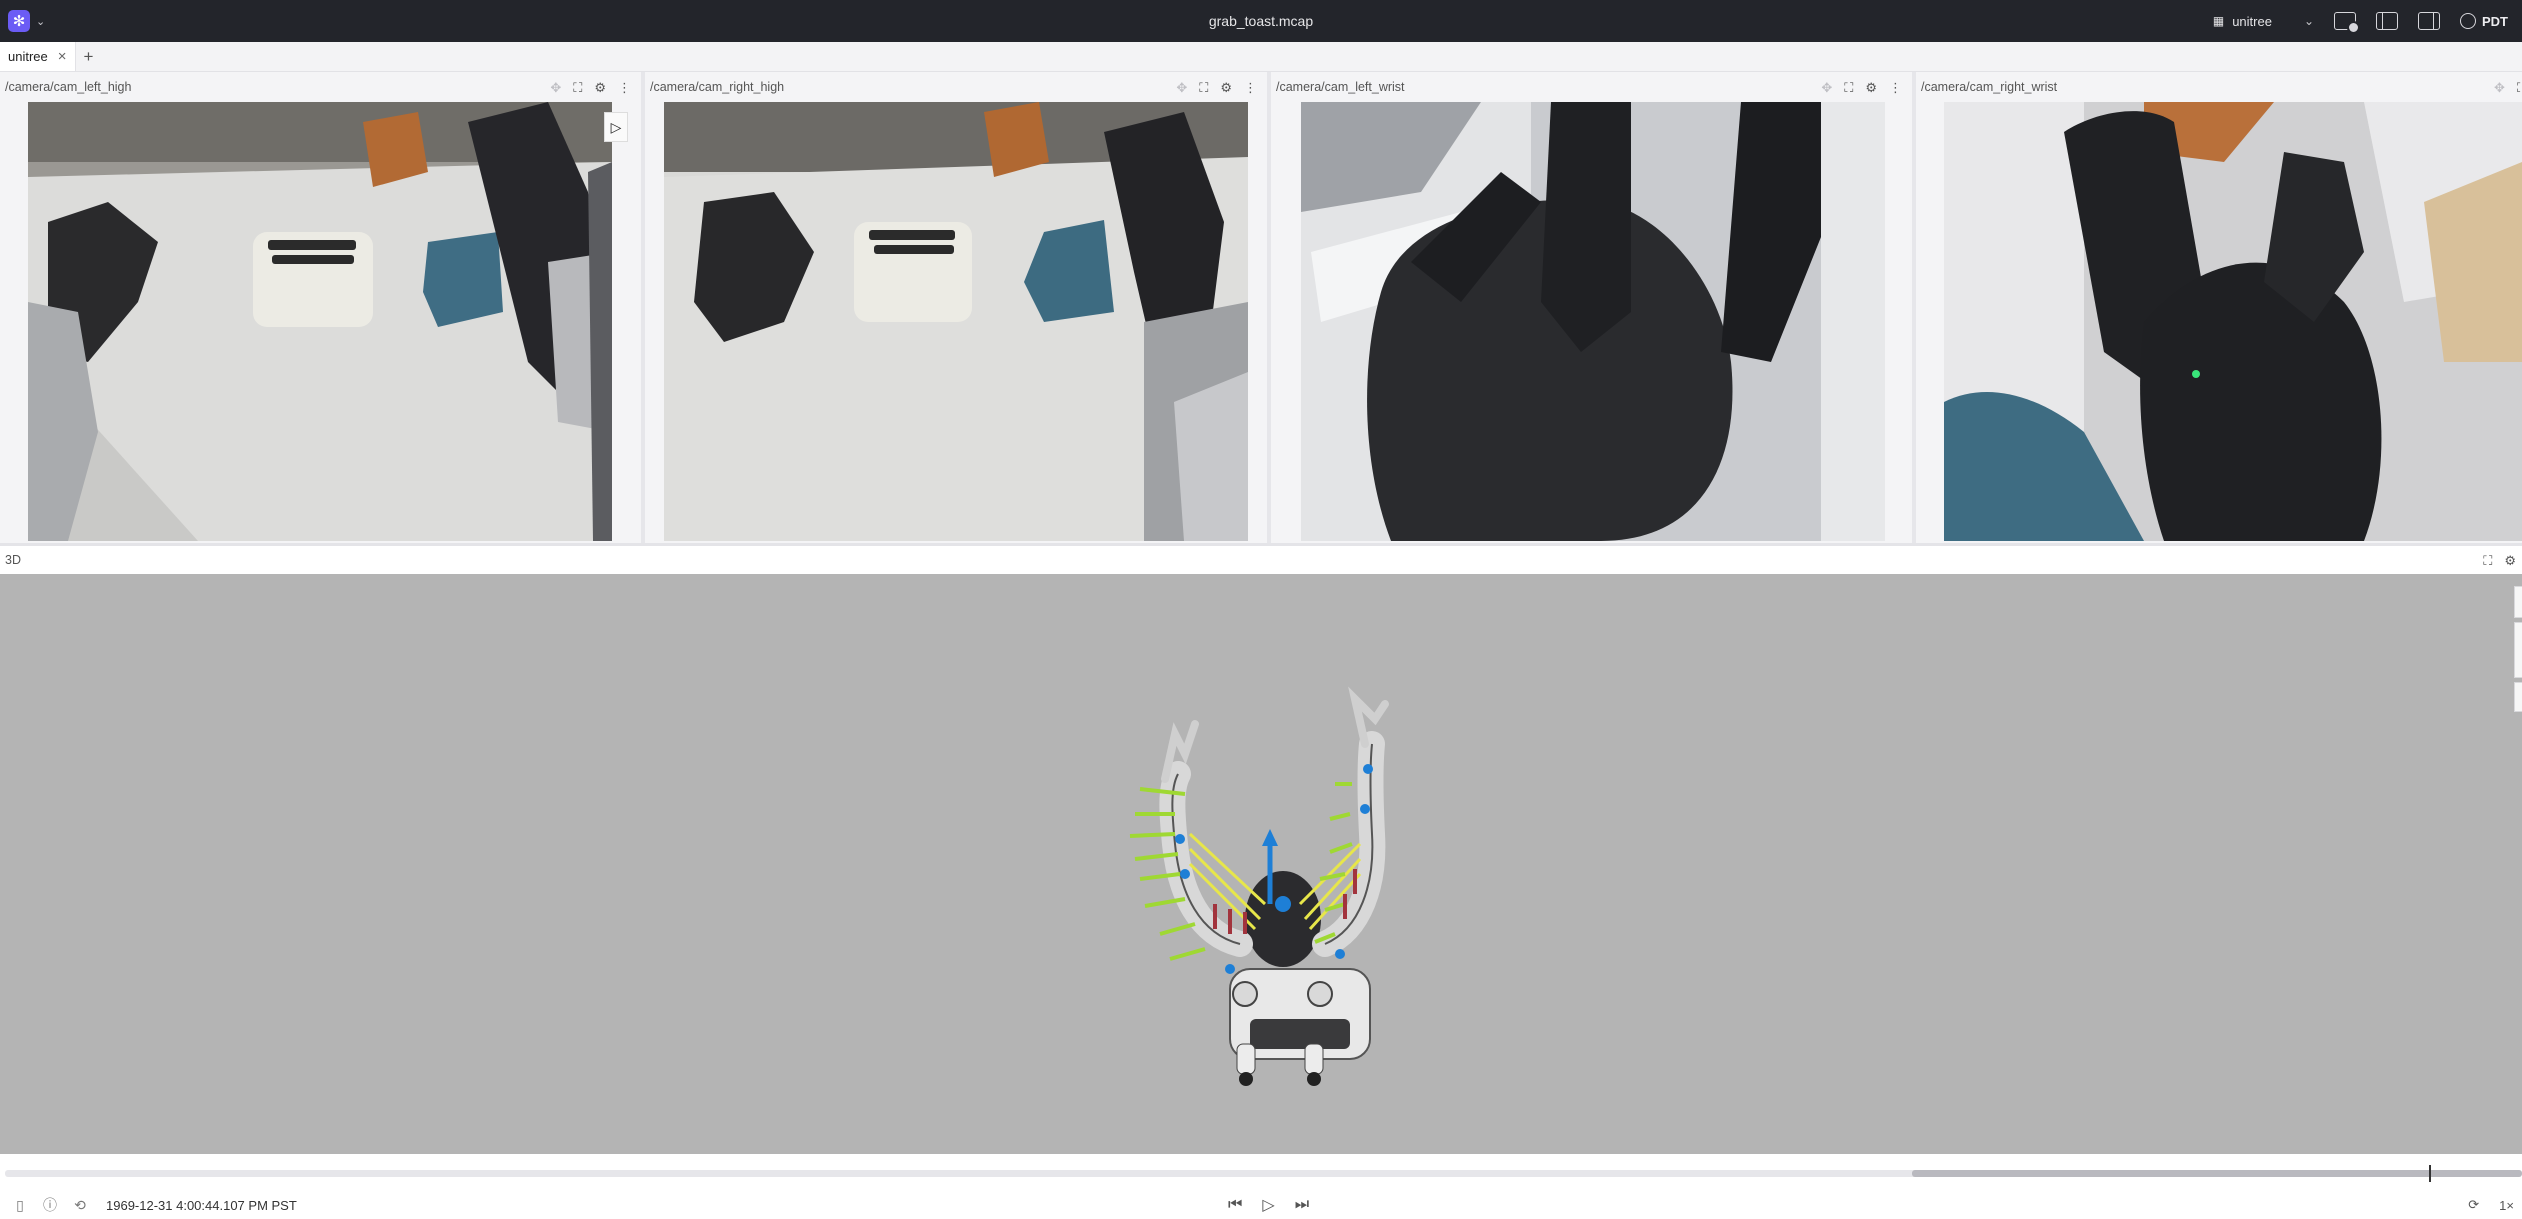 Image resolution: width=2522 pixels, height=1219 pixels. Describe the element at coordinates (80, 1205) in the screenshot. I see `loop-icon: ⟲` at that location.